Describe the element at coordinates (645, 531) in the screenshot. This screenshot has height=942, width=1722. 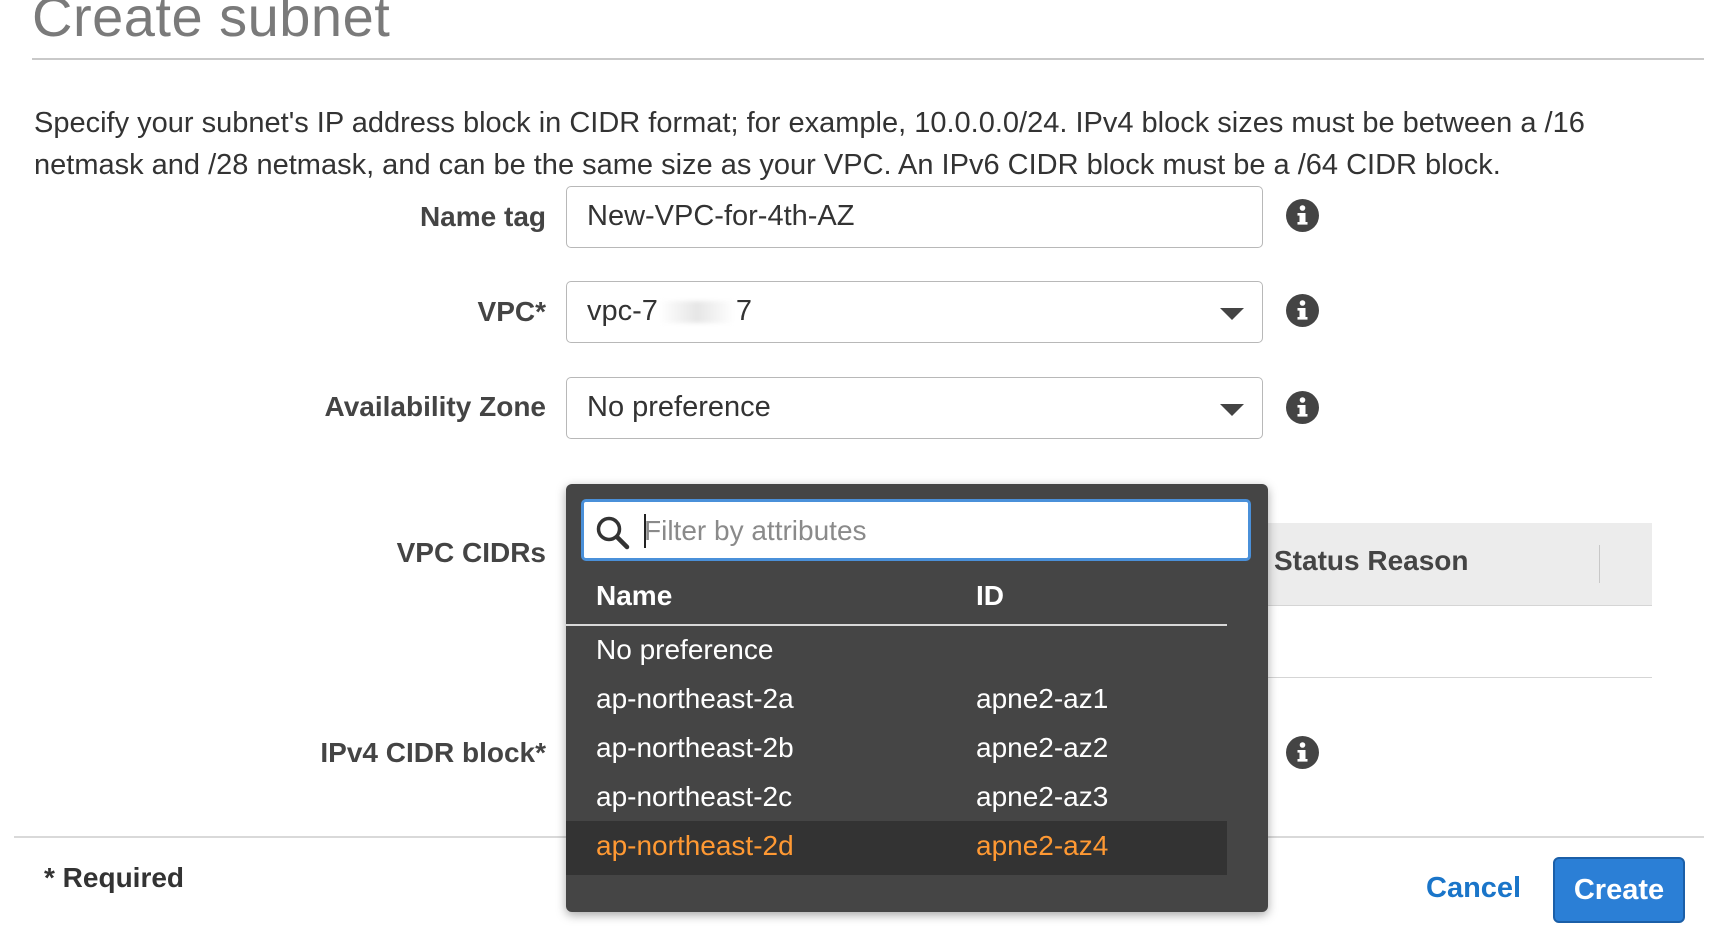
I see `text-cursor` at that location.